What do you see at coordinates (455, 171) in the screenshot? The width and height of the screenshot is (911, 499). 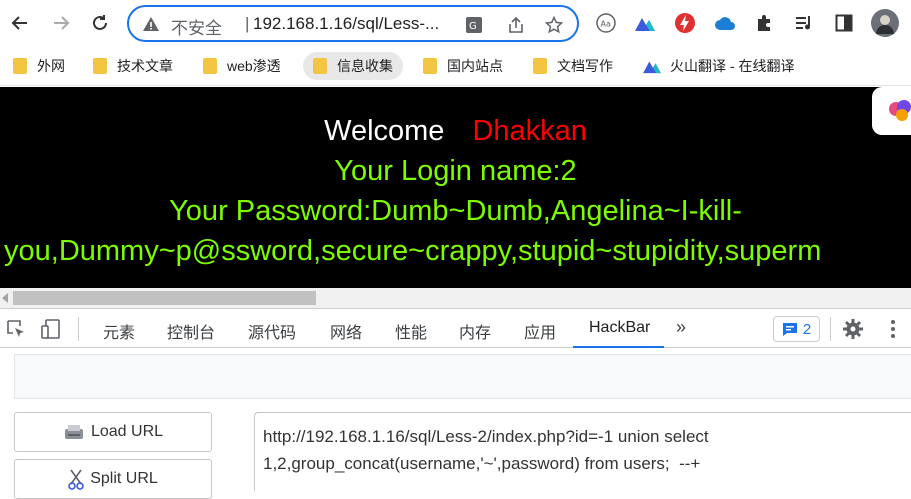 I see `login-name-line: Your Login name:2` at bounding box center [455, 171].